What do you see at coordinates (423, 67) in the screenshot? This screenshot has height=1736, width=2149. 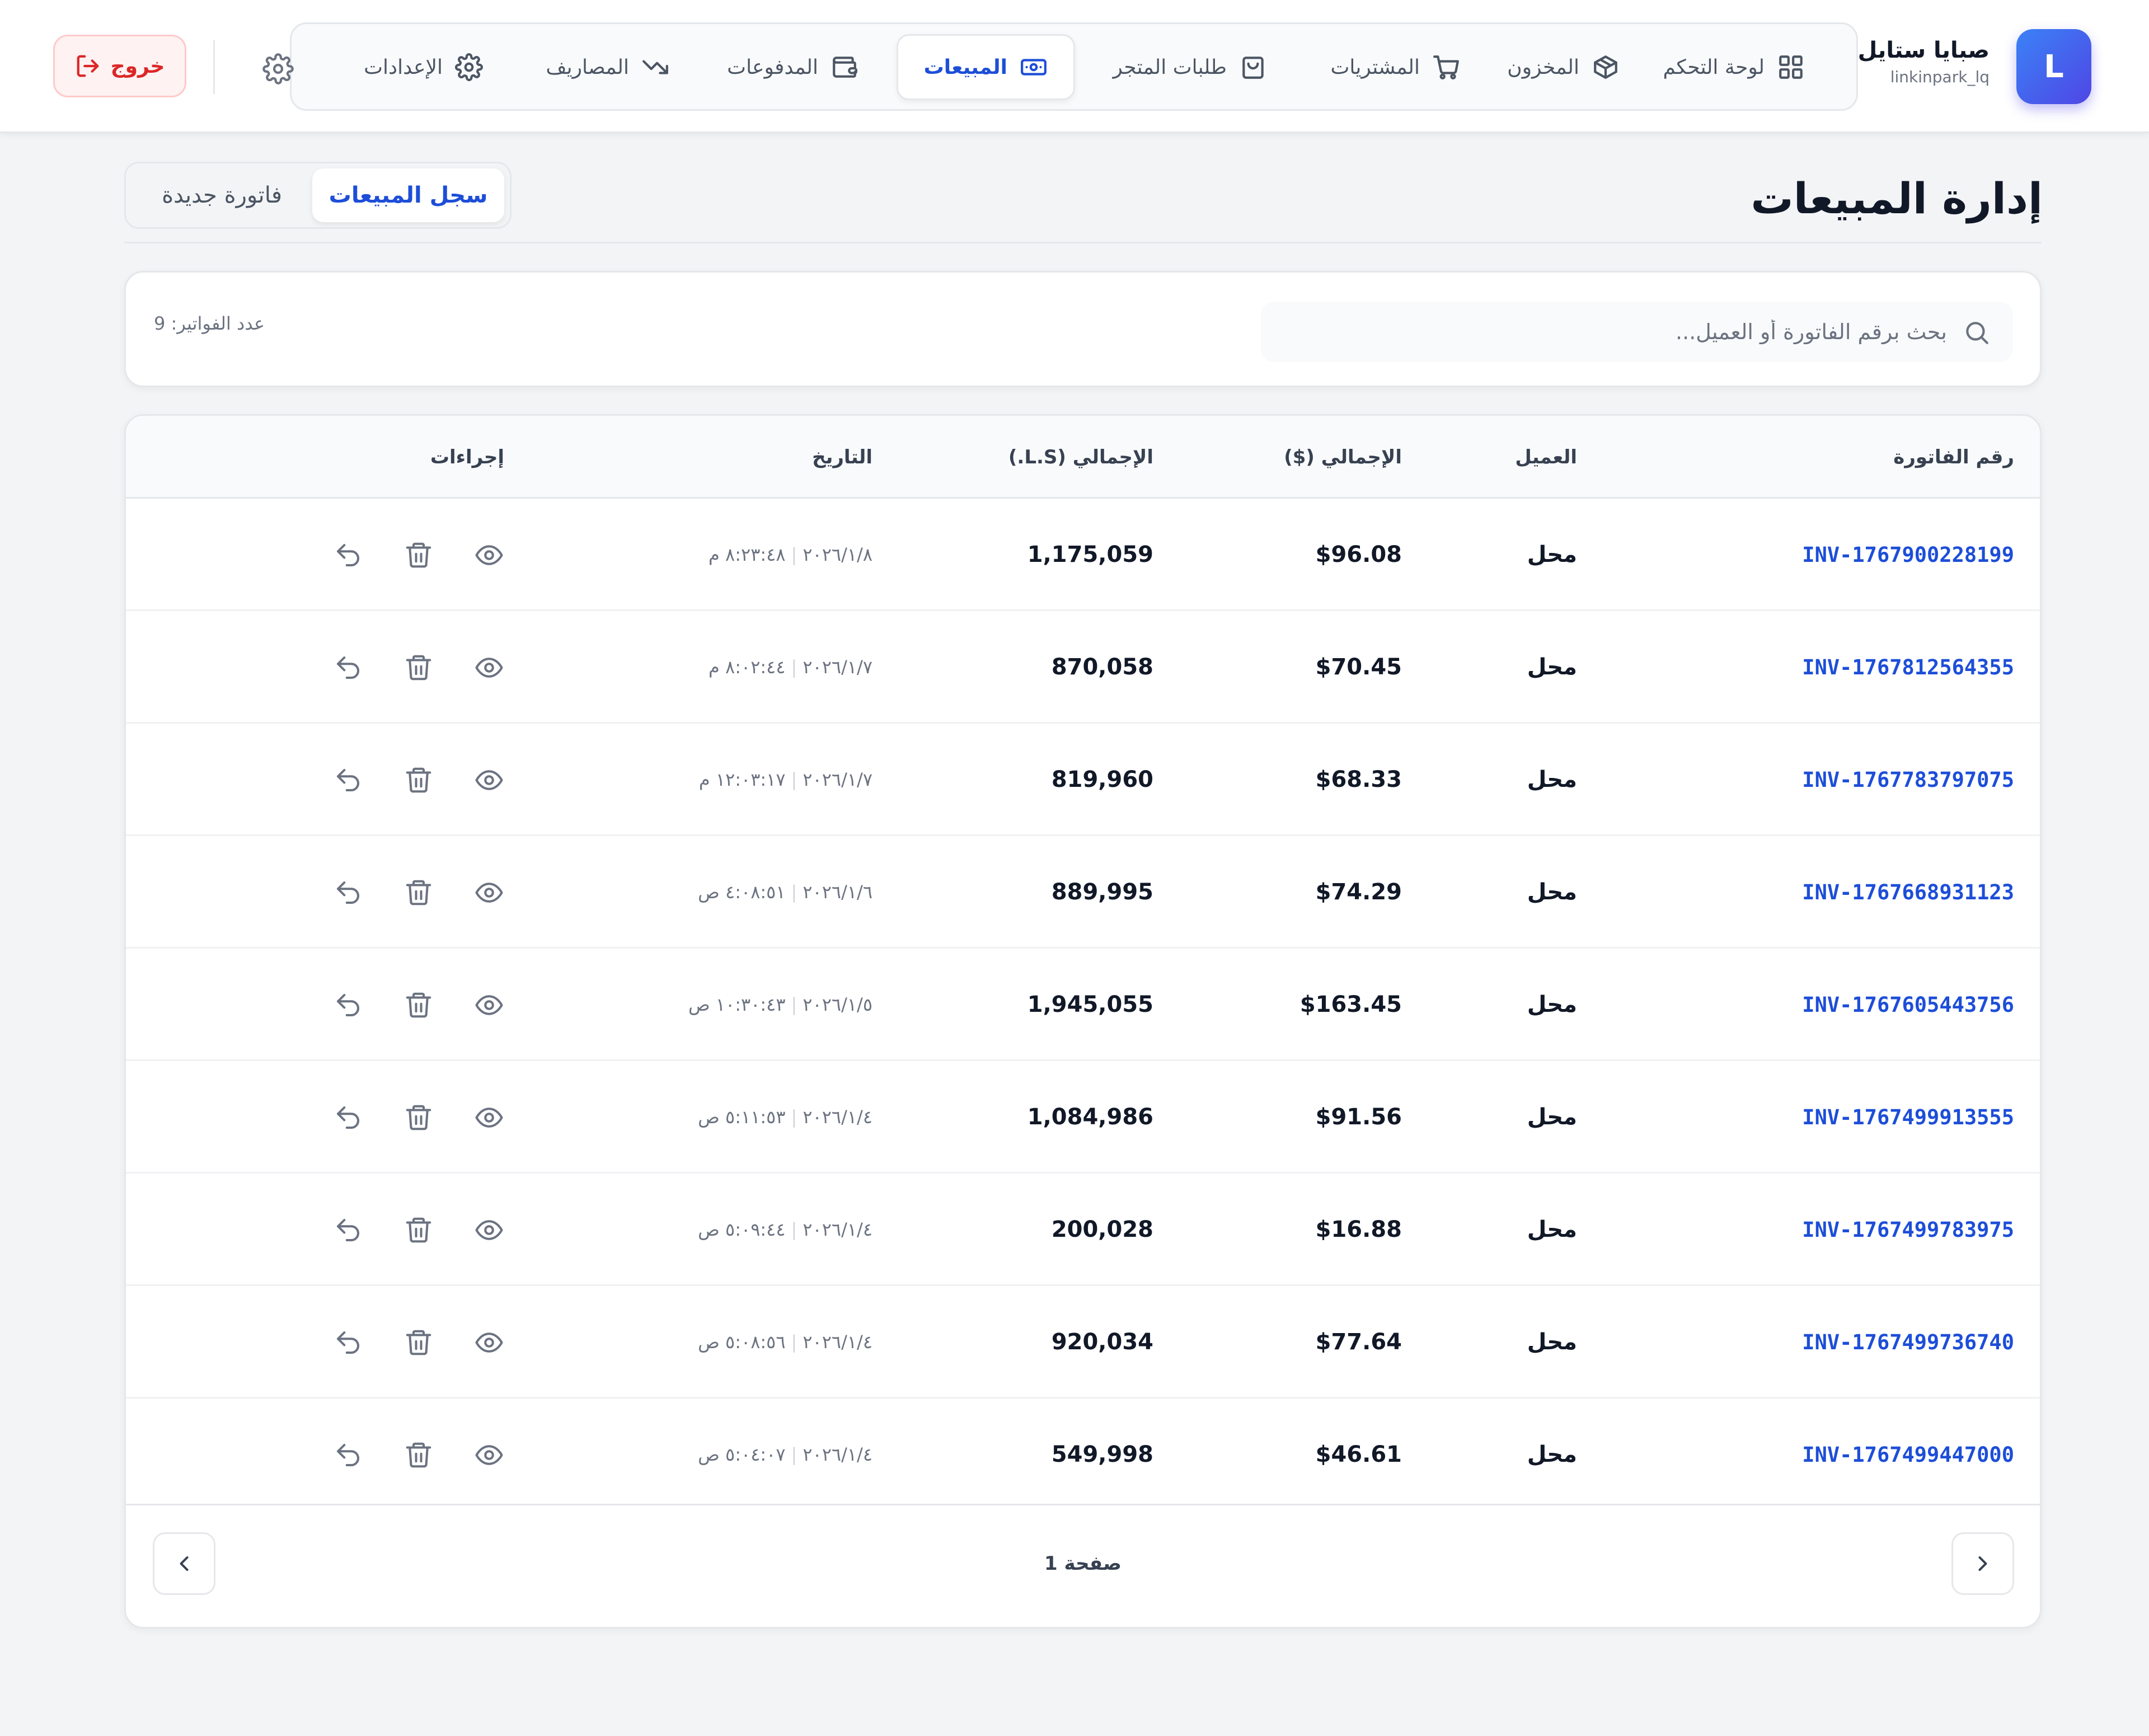 I see `nav-item-settings: الإعدادات` at bounding box center [423, 67].